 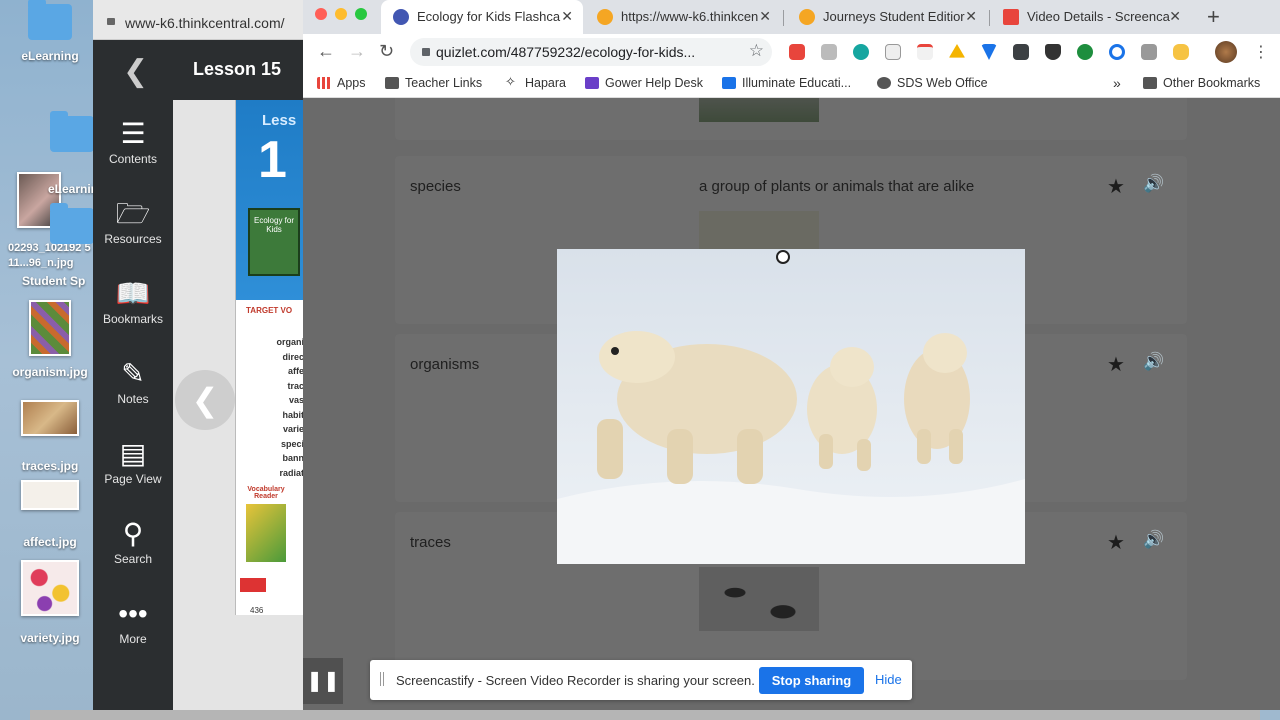 I want to click on flashcard-row, so click(x=791, y=119).